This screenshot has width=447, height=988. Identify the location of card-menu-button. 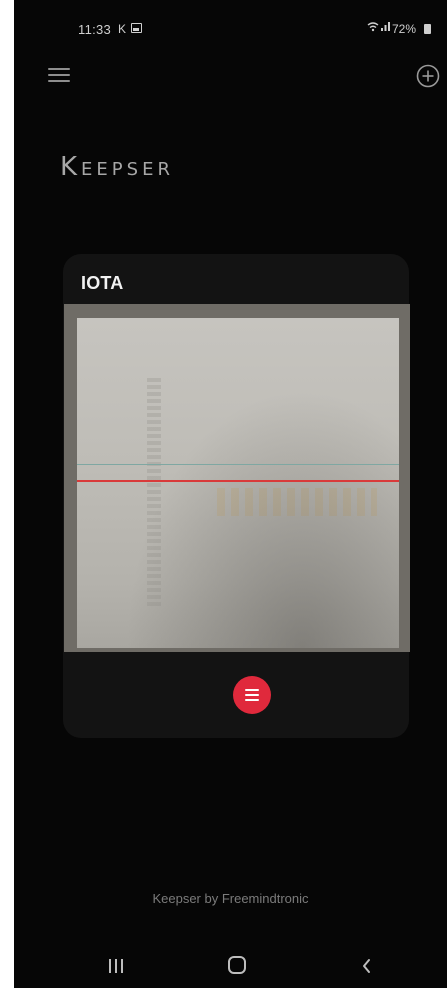
(252, 695).